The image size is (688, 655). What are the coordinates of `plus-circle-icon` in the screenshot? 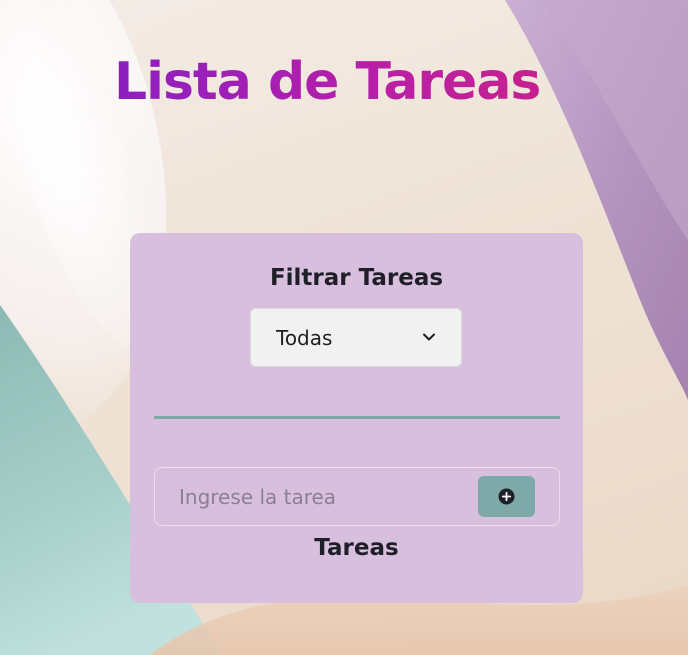 It's located at (506, 496).